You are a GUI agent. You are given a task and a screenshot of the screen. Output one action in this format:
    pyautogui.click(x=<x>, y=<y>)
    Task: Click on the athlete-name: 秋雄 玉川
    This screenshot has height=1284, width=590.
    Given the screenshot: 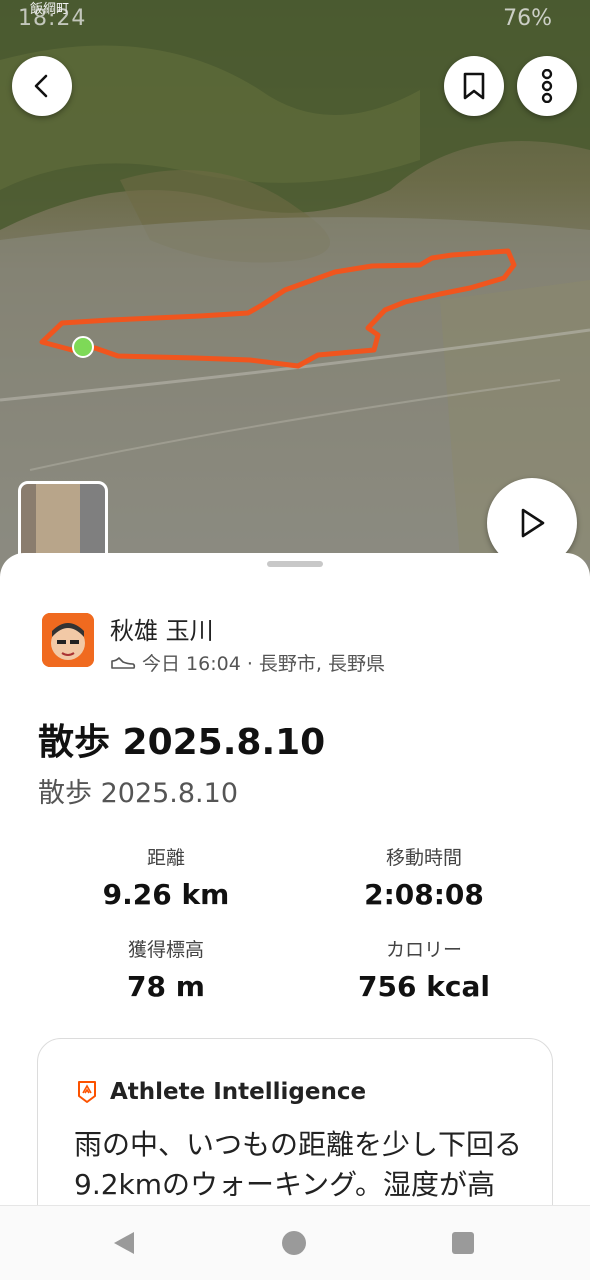 What is the action you would take?
    pyautogui.click(x=162, y=628)
    